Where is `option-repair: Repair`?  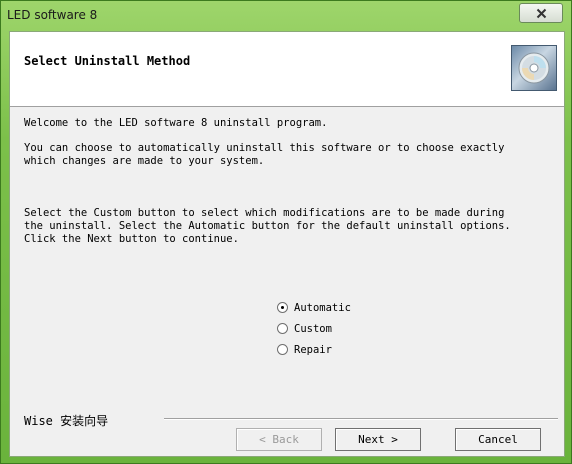
option-repair: Repair is located at coordinates (314, 349).